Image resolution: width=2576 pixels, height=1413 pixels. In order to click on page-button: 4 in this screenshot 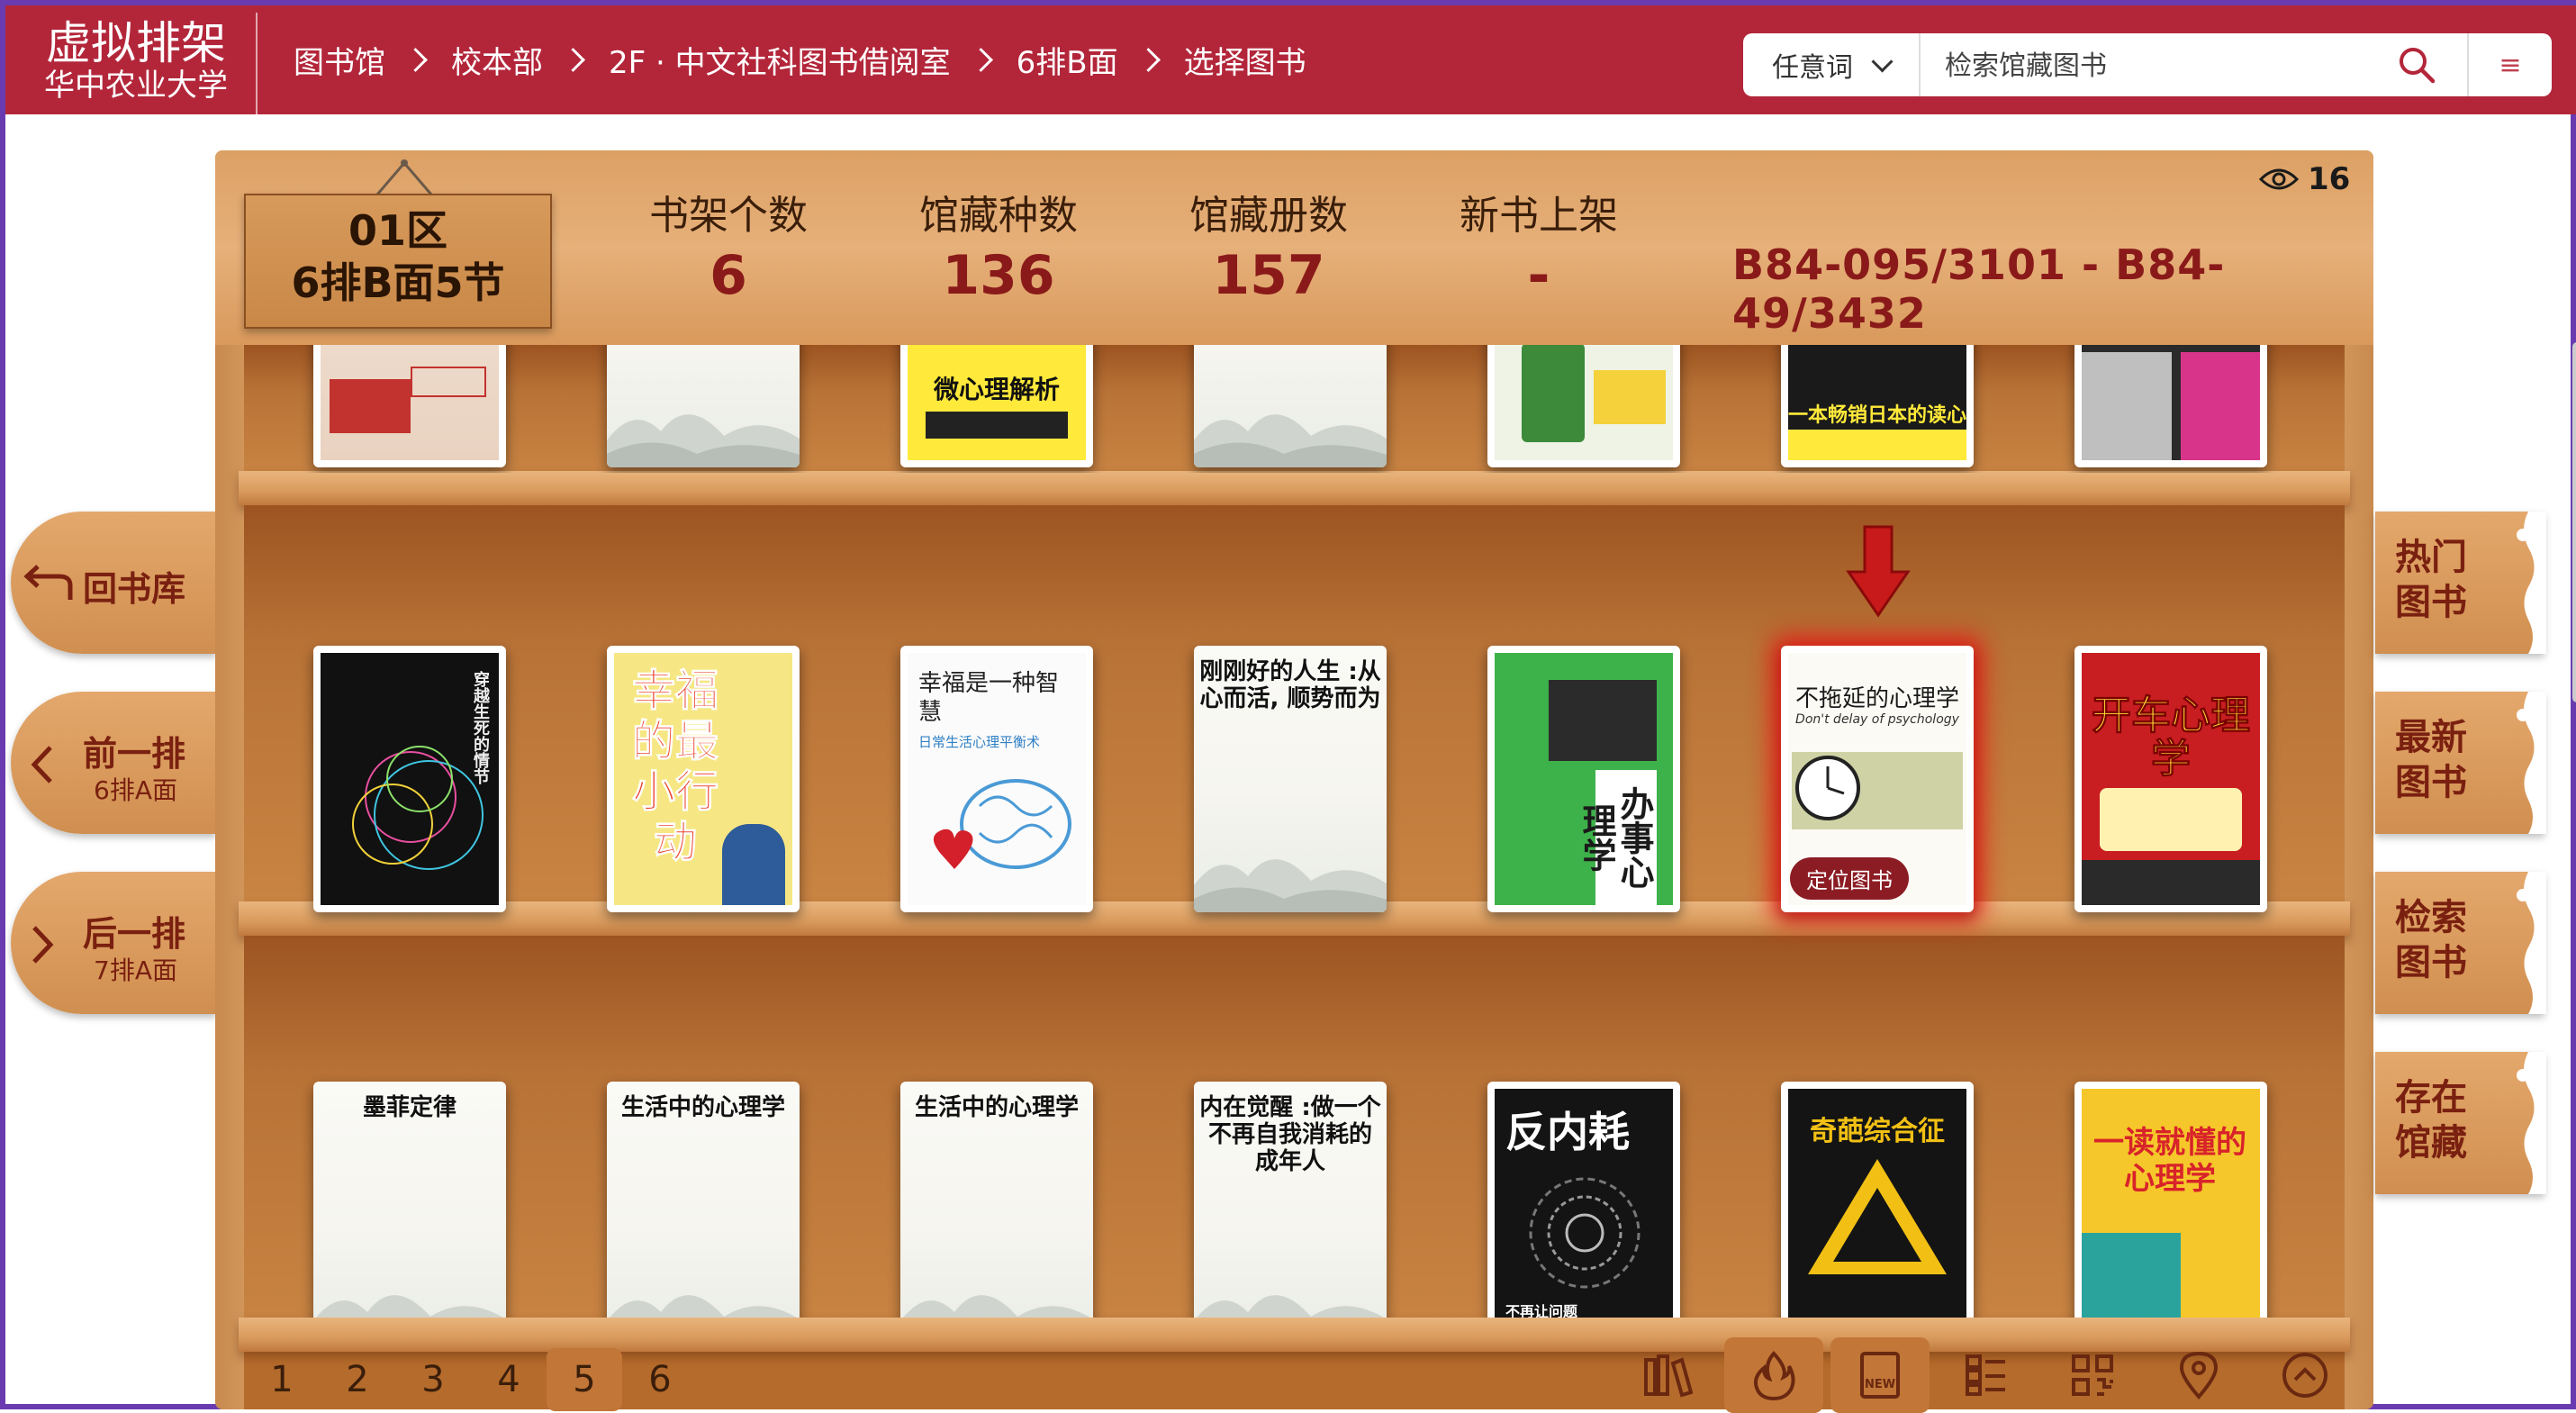, I will do `click(509, 1379)`.